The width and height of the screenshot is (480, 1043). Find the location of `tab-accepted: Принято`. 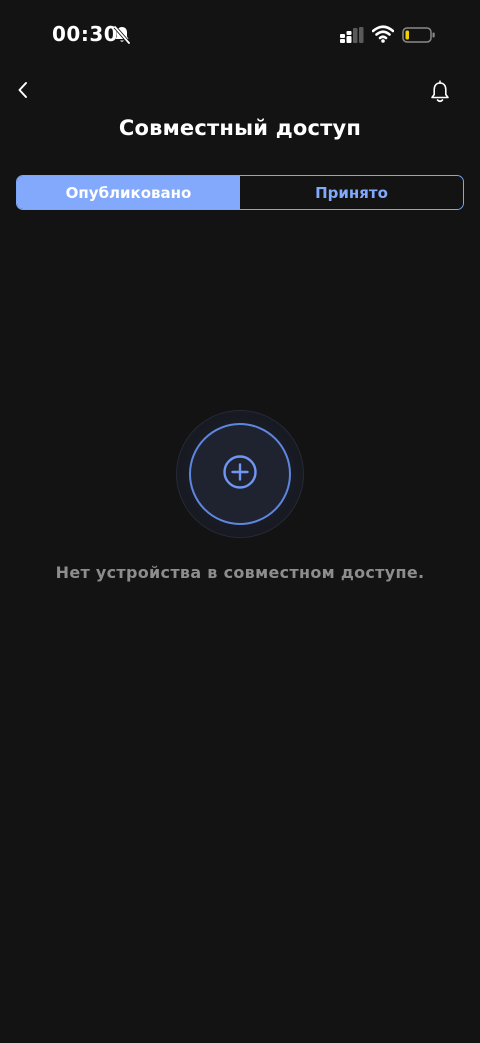

tab-accepted: Принято is located at coordinates (351, 192).